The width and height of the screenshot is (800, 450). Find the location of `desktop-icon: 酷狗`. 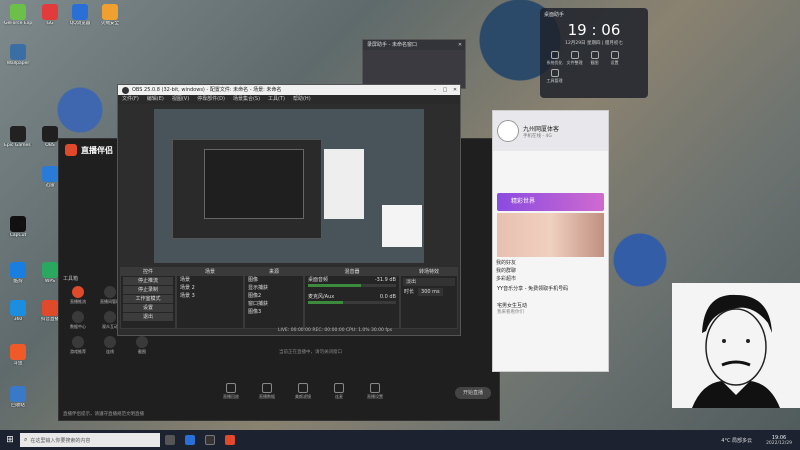

desktop-icon: 酷狗 is located at coordinates (18, 273).